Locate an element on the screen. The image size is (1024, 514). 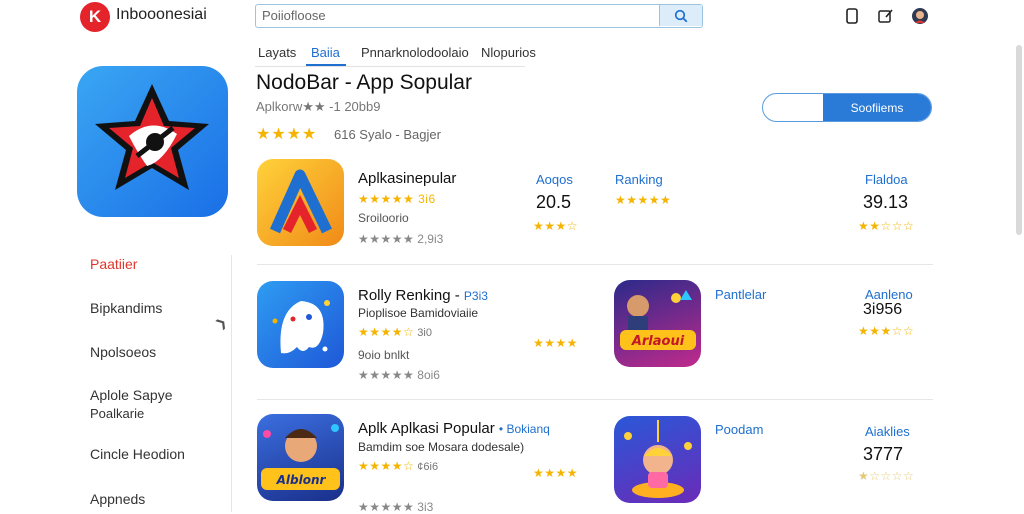
stat-label: Flaldoa is located at coordinates (886, 179).